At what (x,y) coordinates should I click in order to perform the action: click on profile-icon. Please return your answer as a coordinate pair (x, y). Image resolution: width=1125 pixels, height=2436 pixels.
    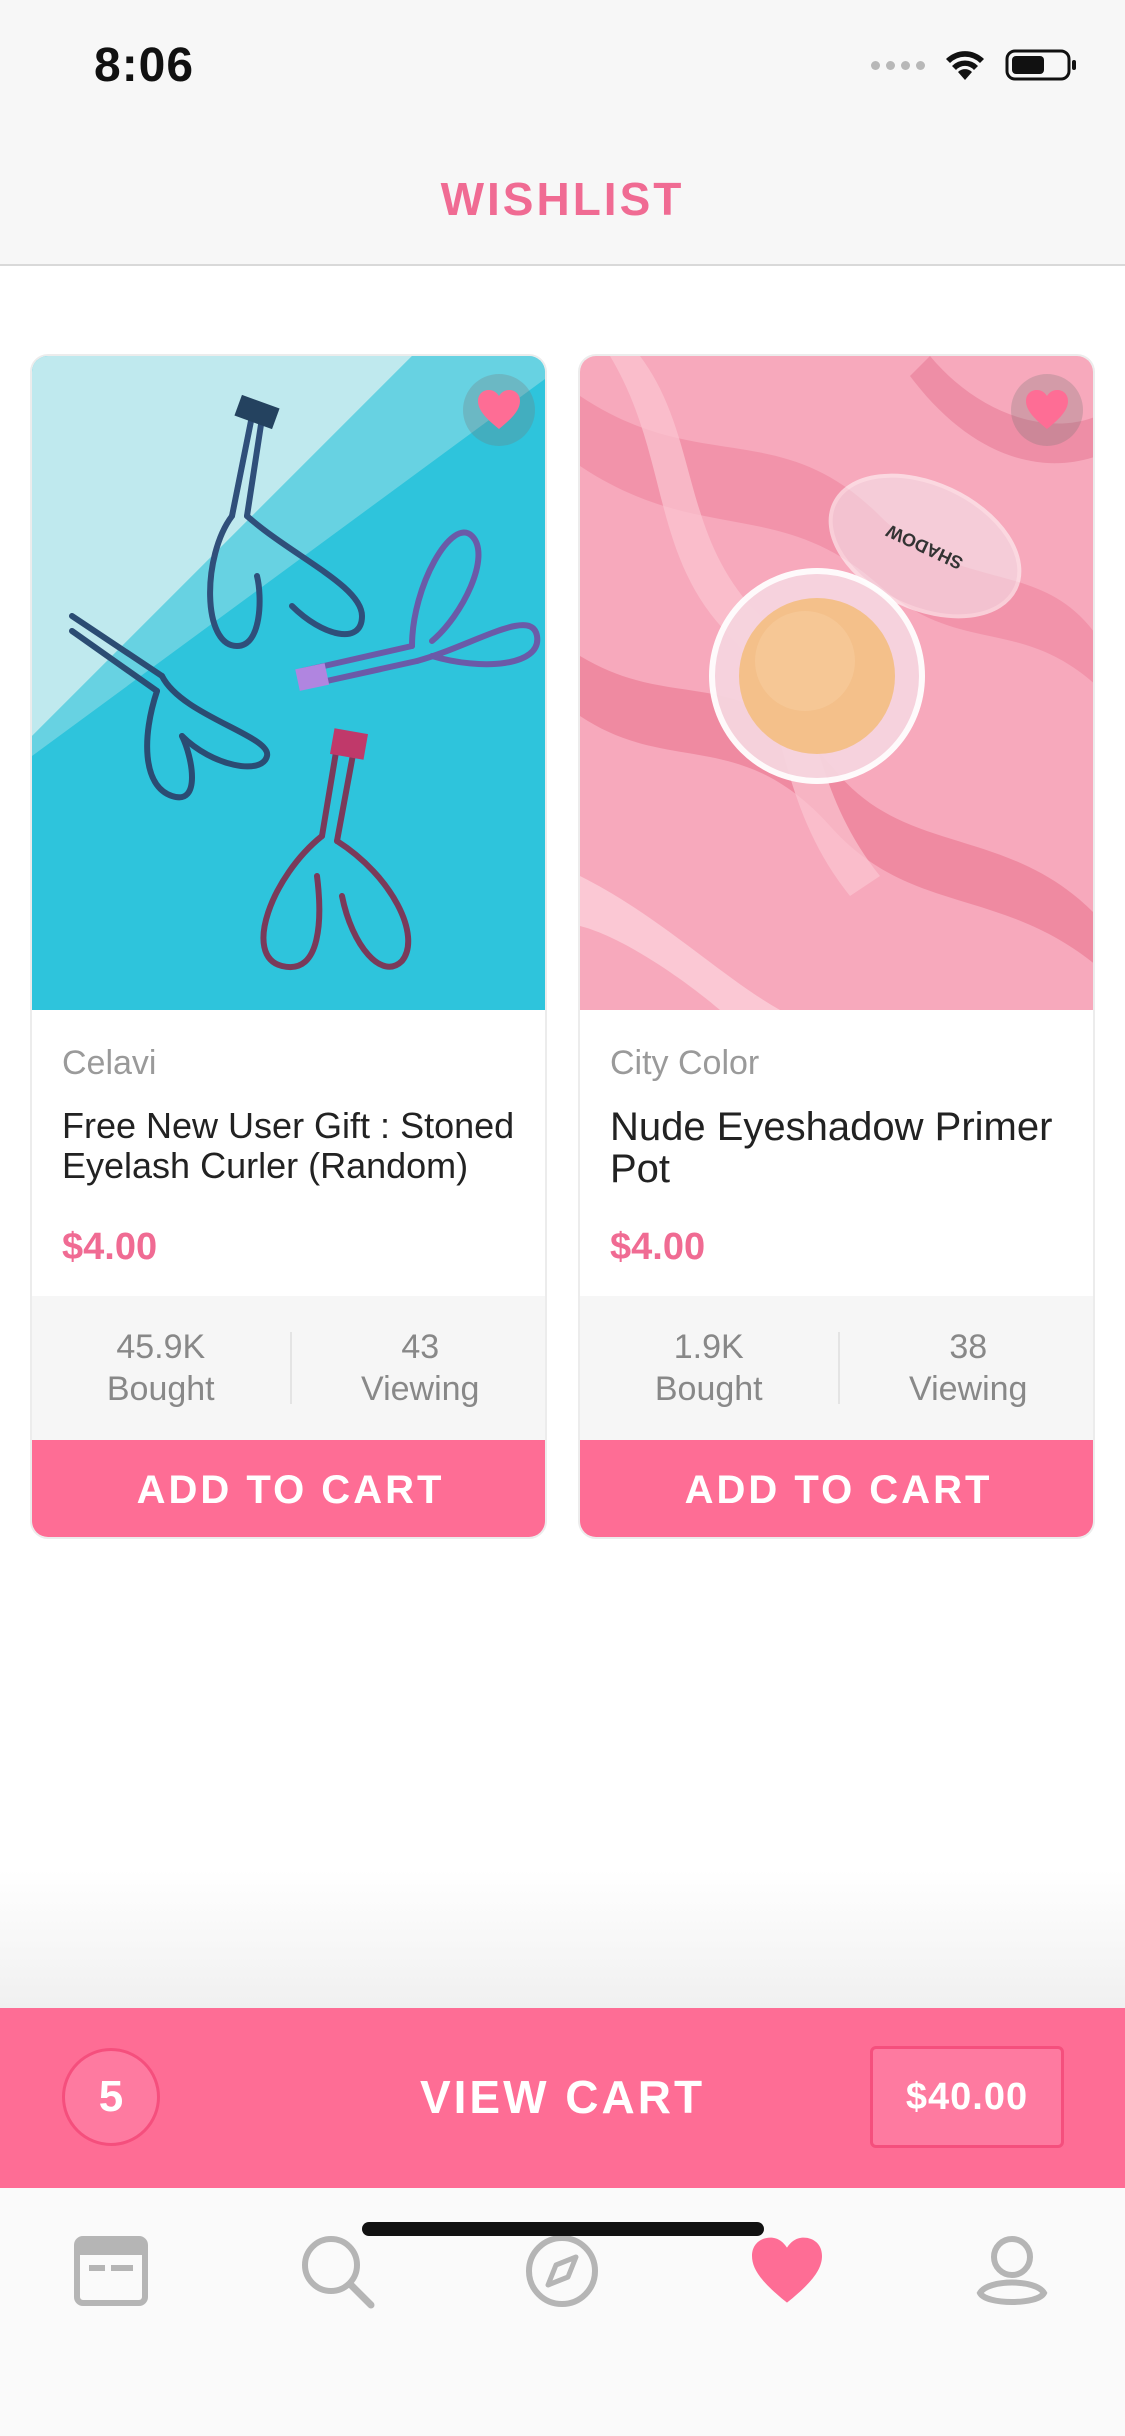
    Looking at the image, I should click on (1012, 2270).